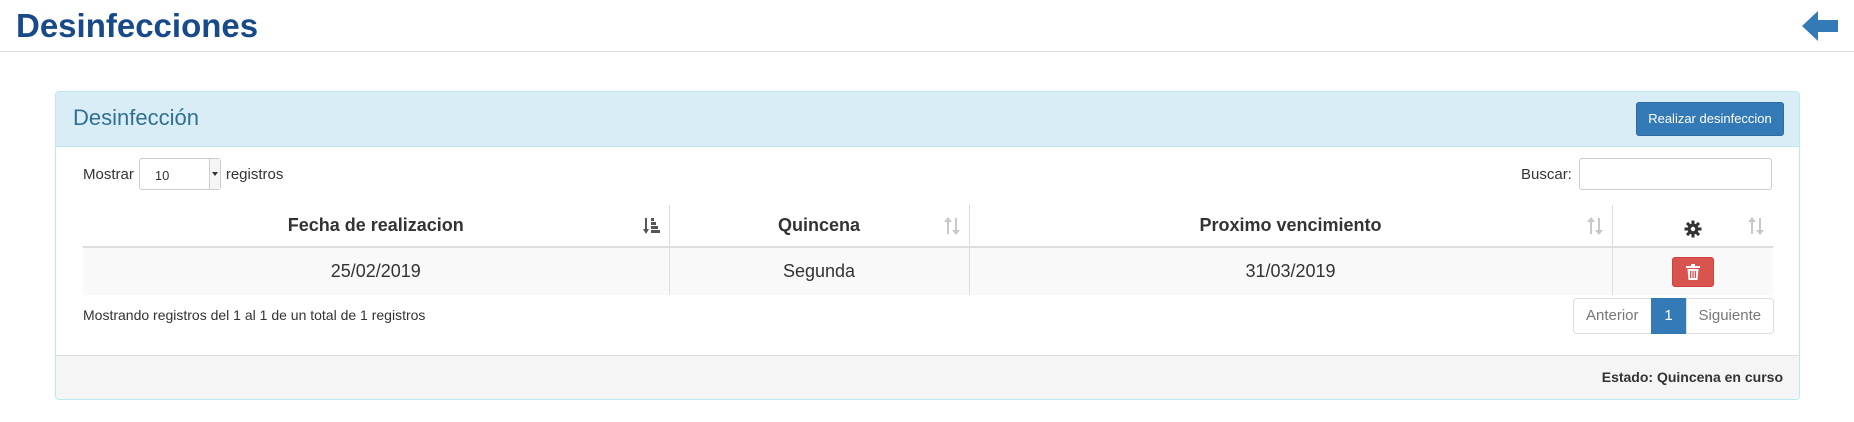 This screenshot has height=422, width=1854. Describe the element at coordinates (1612, 316) in the screenshot. I see `pagination-previous: Anterior` at that location.